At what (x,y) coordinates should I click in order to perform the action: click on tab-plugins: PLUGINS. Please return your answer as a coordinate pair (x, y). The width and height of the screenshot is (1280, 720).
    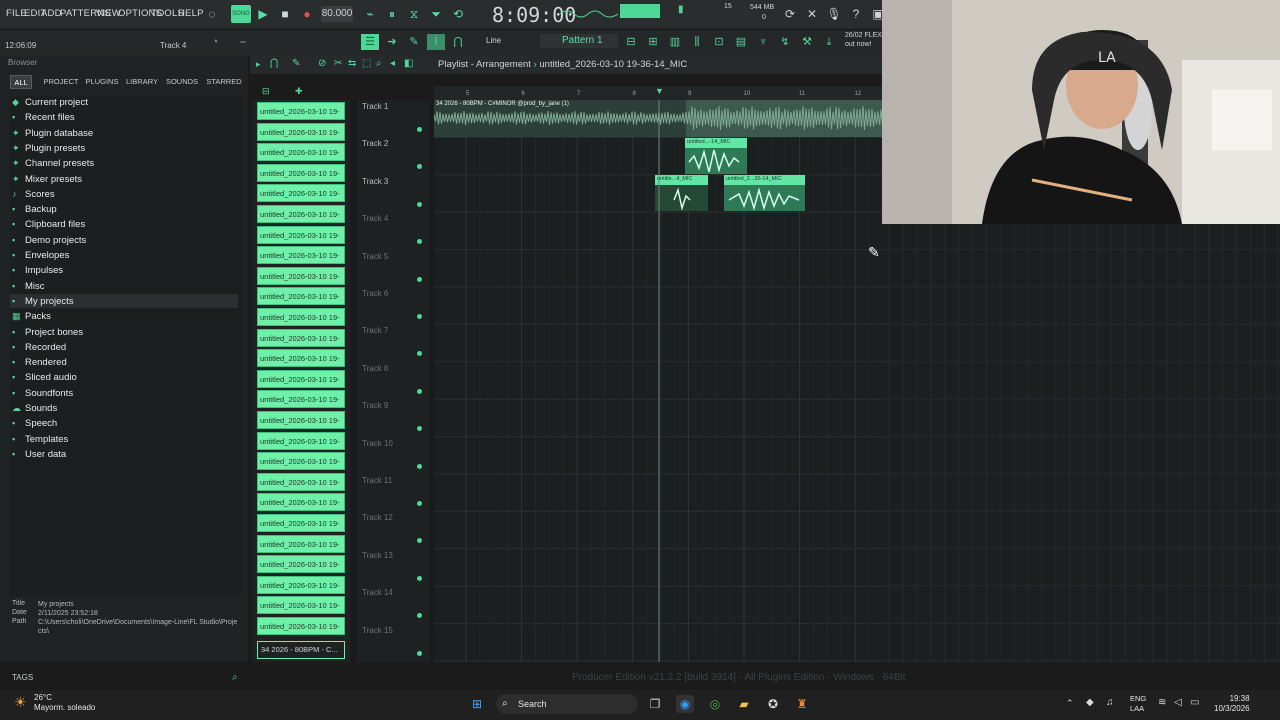
    Looking at the image, I should click on (102, 82).